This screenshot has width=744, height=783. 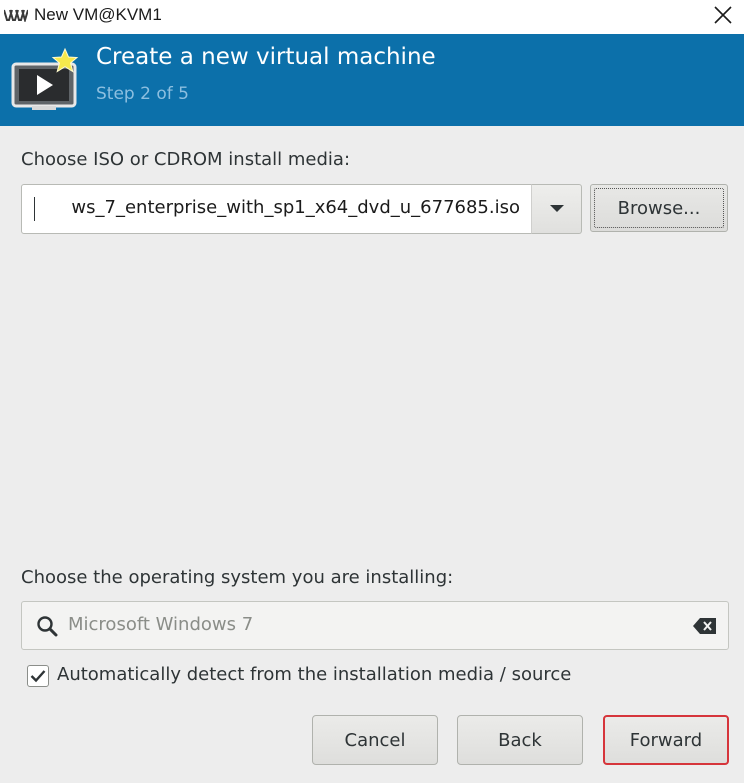 What do you see at coordinates (520, 740) in the screenshot?
I see `back-button: Back` at bounding box center [520, 740].